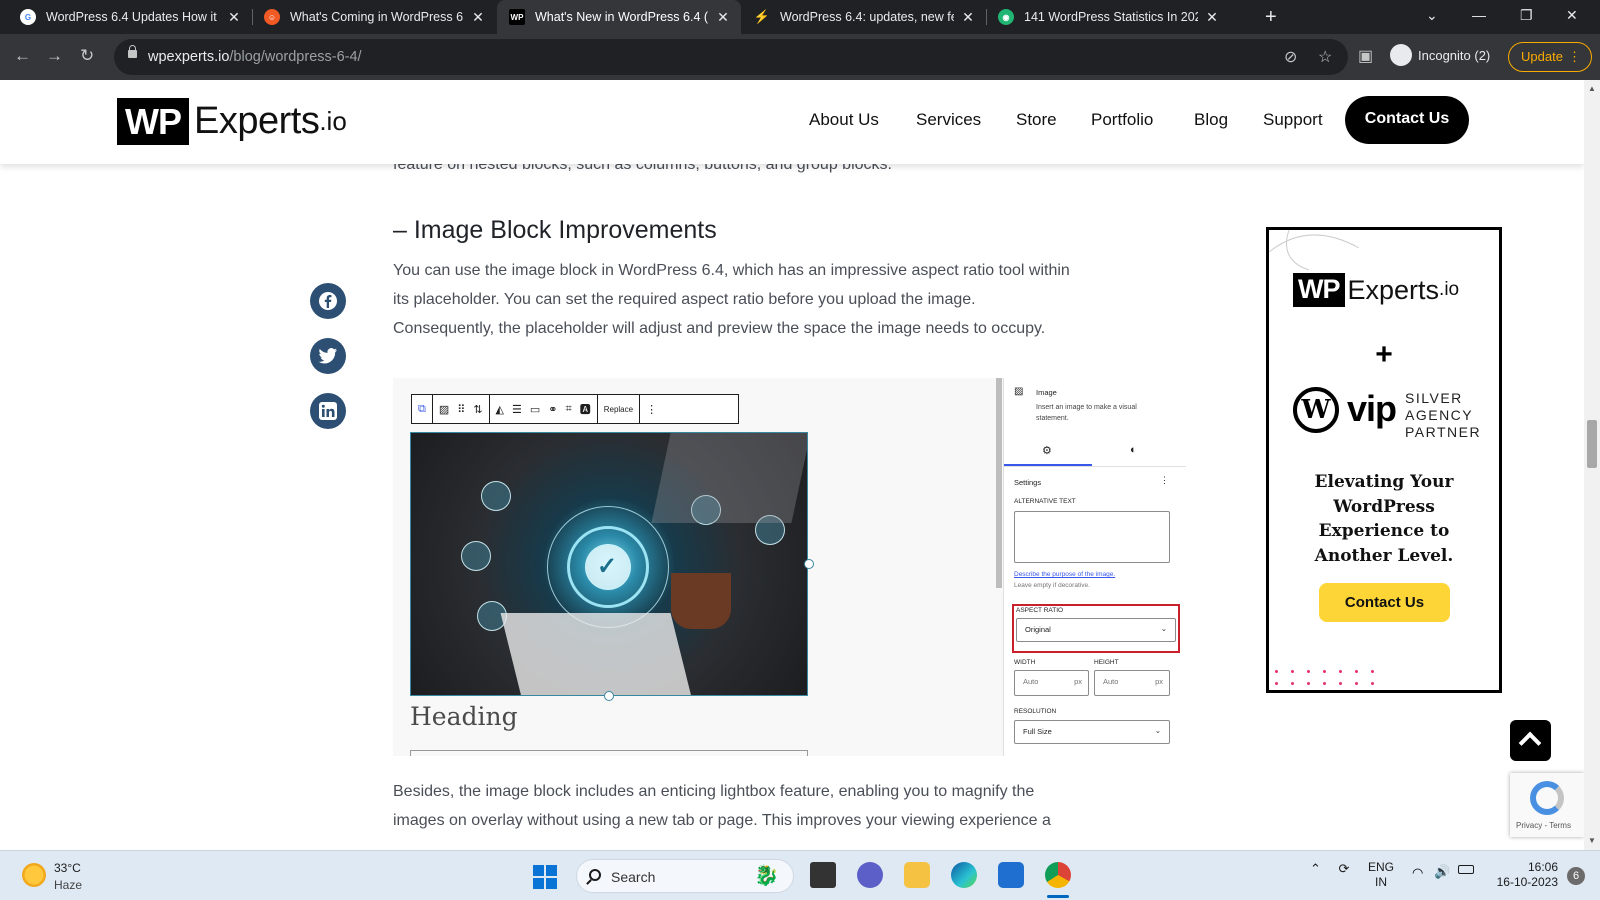 The height and width of the screenshot is (900, 1600). I want to click on clock: 16:06 16-10-2023, so click(1526, 875).